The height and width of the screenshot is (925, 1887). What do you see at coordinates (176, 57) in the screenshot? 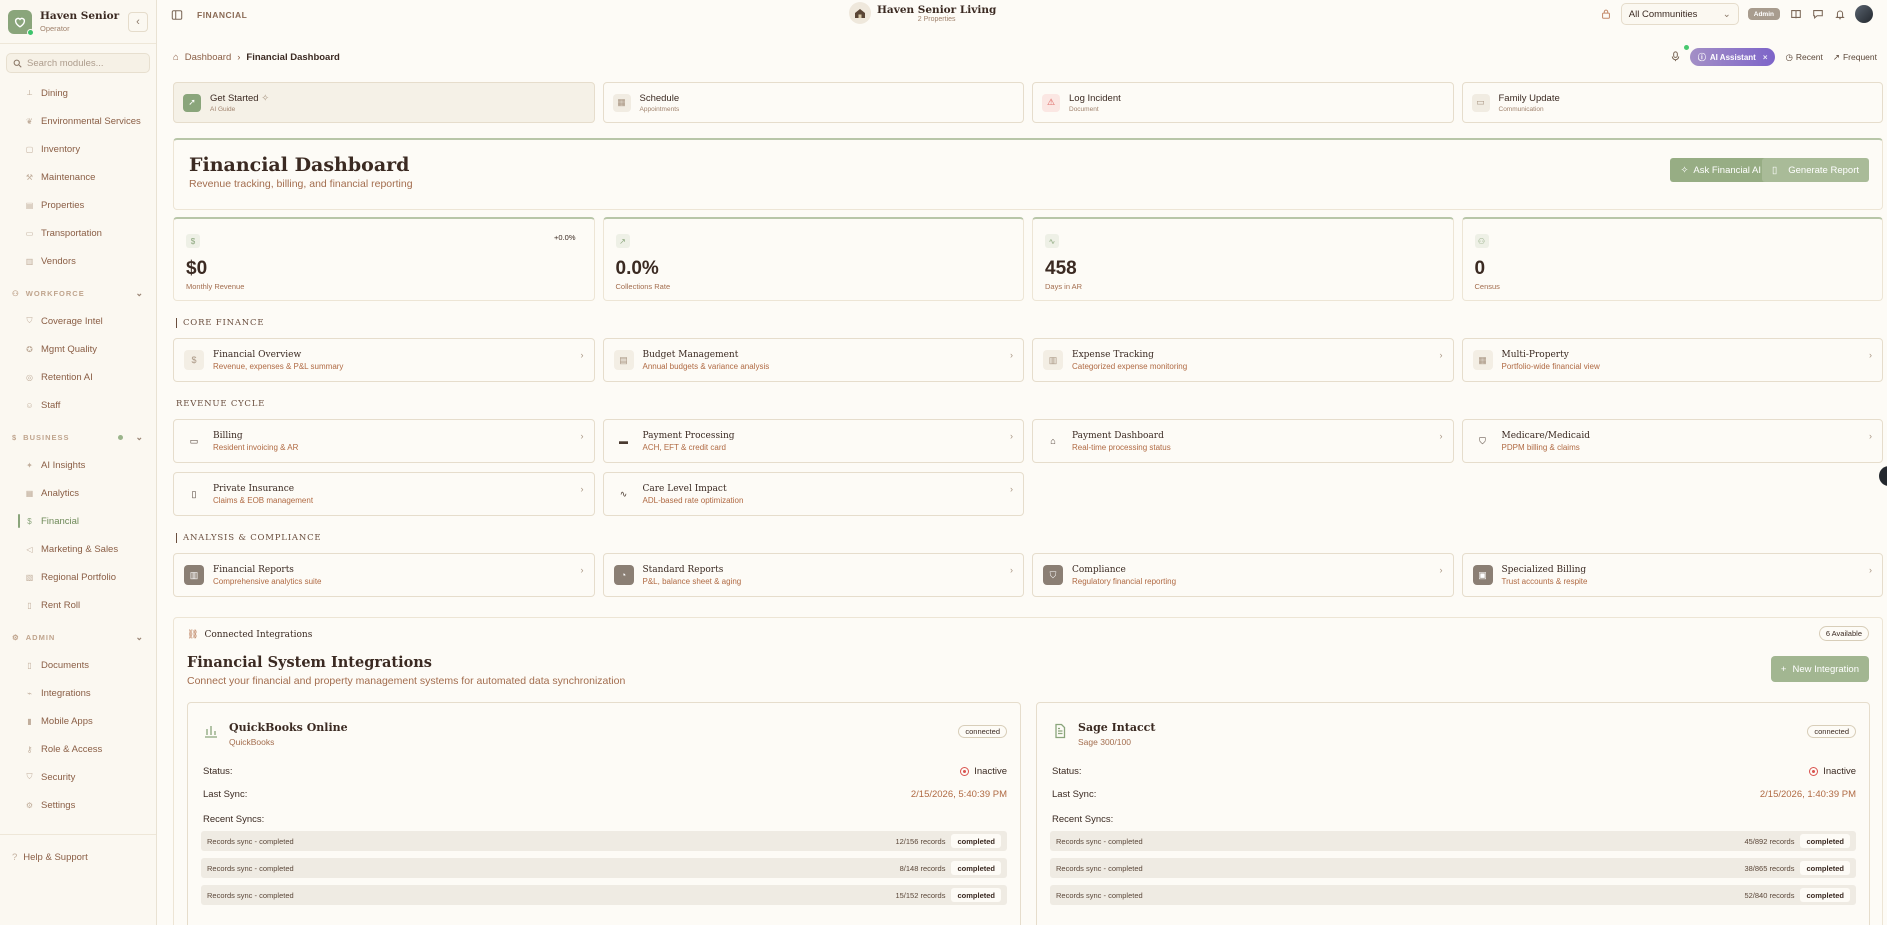
I see `home-icon: ⌂` at bounding box center [176, 57].